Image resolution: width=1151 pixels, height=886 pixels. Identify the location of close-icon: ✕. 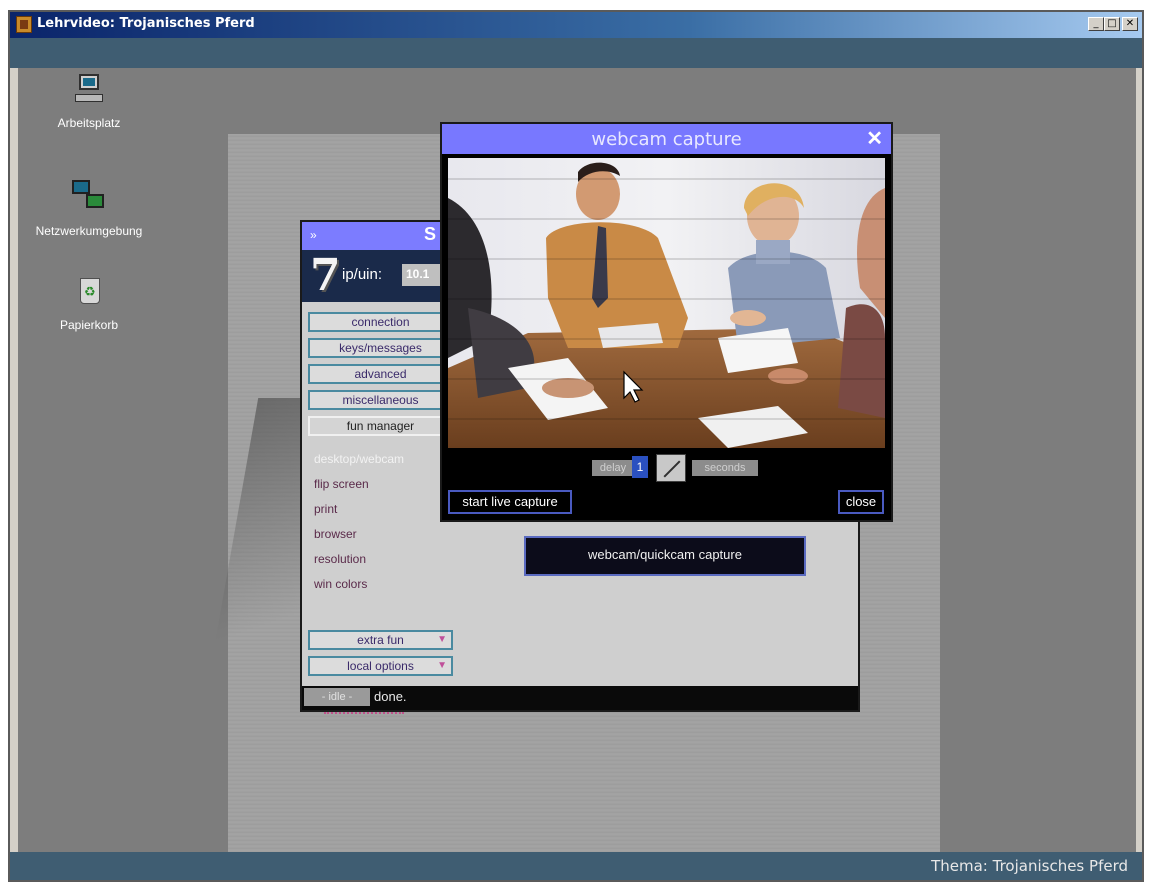
(874, 138).